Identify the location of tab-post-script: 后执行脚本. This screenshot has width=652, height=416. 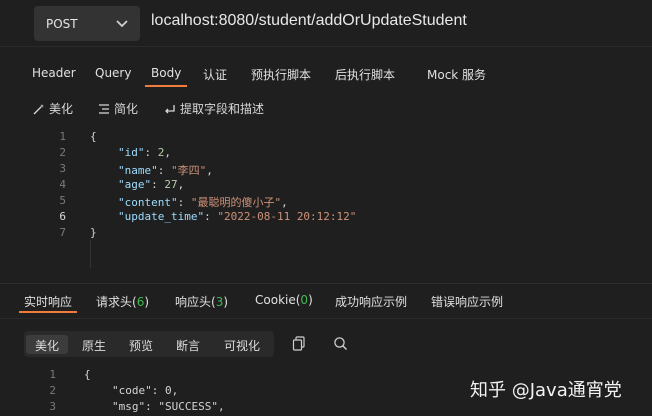
(365, 74).